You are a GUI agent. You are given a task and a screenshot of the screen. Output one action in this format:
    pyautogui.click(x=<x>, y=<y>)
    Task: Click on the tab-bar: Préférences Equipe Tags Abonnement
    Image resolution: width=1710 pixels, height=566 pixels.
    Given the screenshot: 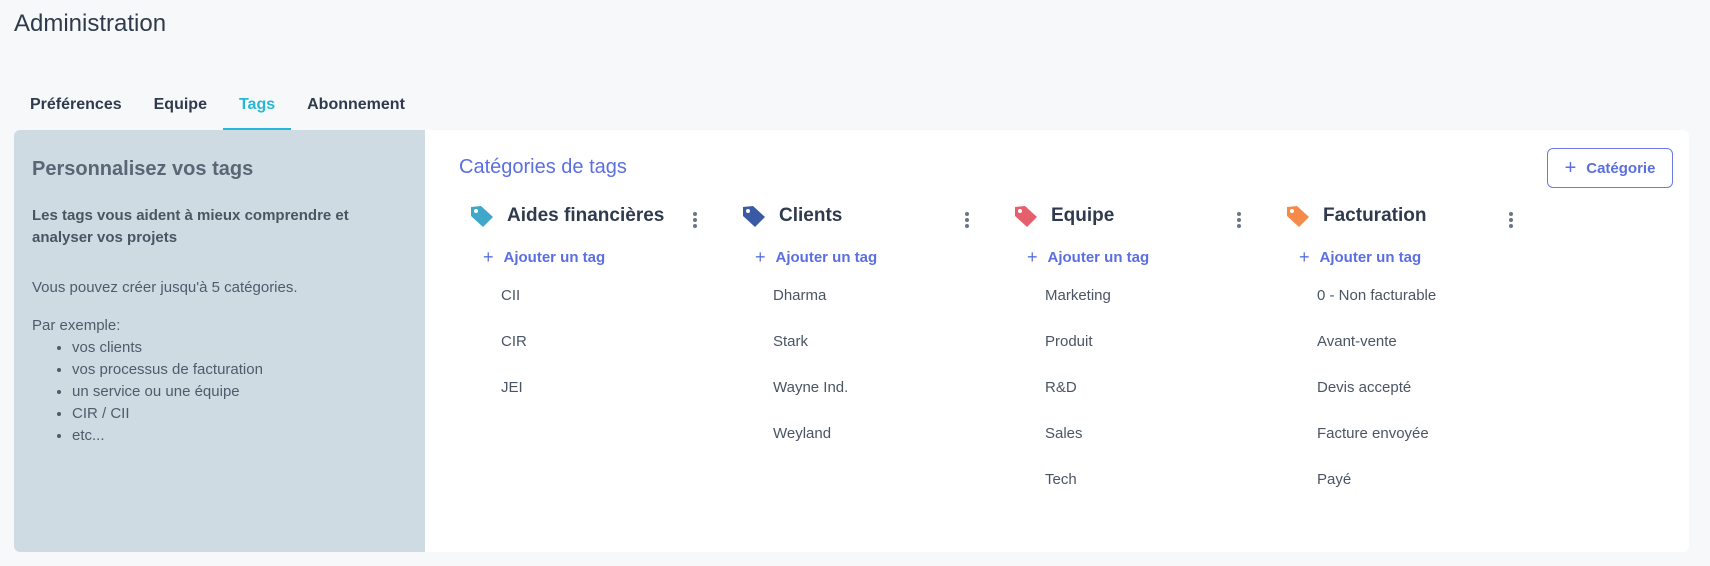 What is the action you would take?
    pyautogui.click(x=217, y=110)
    